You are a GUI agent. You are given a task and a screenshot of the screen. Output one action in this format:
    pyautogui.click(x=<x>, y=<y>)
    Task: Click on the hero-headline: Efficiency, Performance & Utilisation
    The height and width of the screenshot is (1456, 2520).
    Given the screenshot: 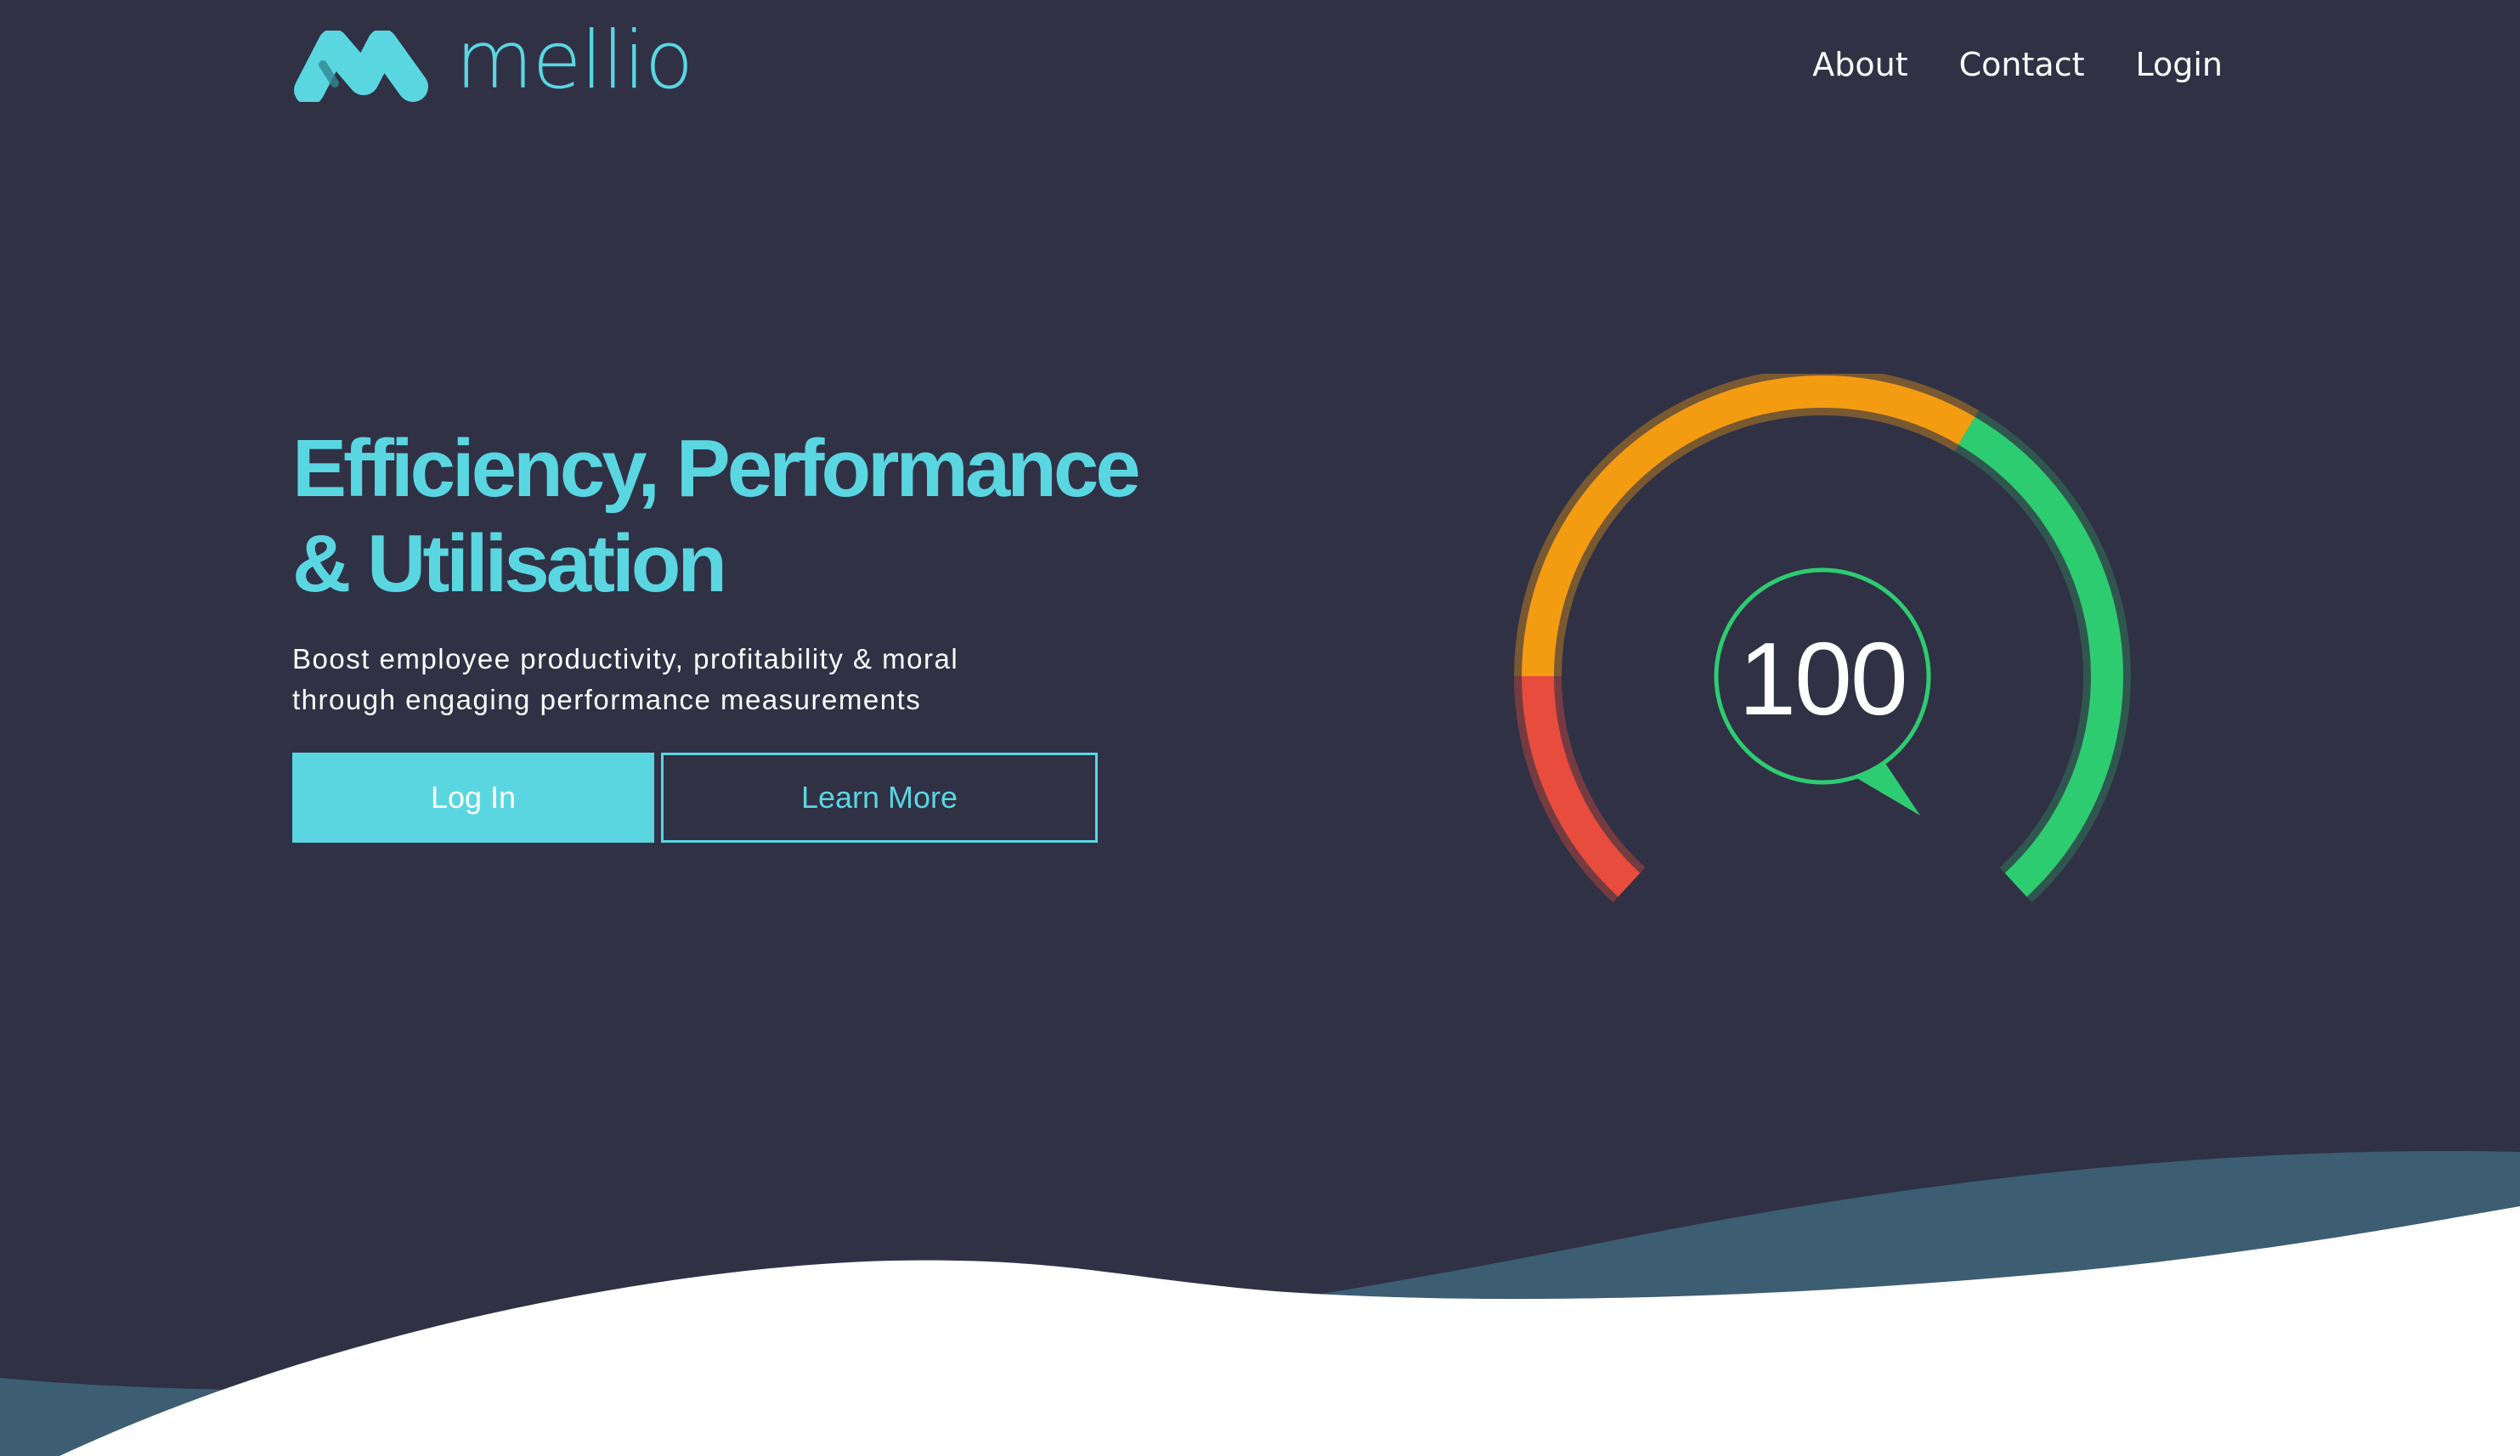 What is the action you would take?
    pyautogui.click(x=717, y=516)
    